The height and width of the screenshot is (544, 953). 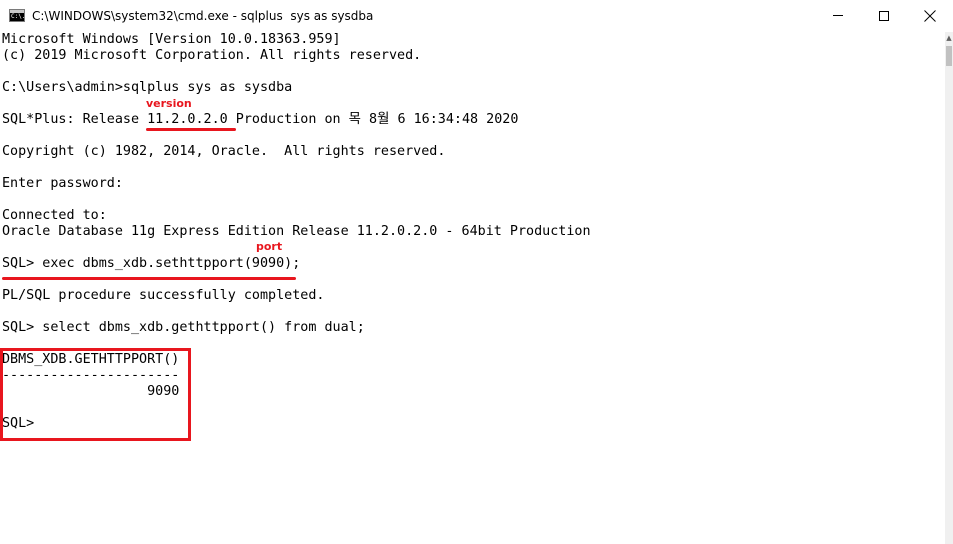 What do you see at coordinates (191, 129) in the screenshot?
I see `annotation-version-underline` at bounding box center [191, 129].